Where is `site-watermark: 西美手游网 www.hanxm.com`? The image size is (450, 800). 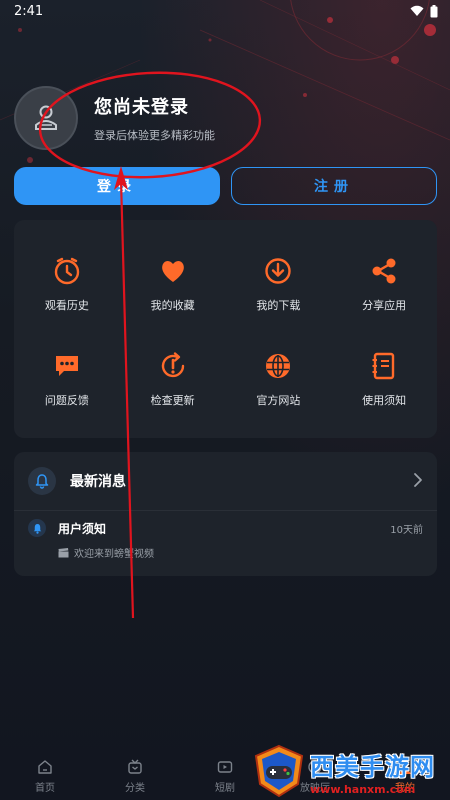
site-watermark: 西美手游网 www.hanxm.com is located at coordinates (350, 771).